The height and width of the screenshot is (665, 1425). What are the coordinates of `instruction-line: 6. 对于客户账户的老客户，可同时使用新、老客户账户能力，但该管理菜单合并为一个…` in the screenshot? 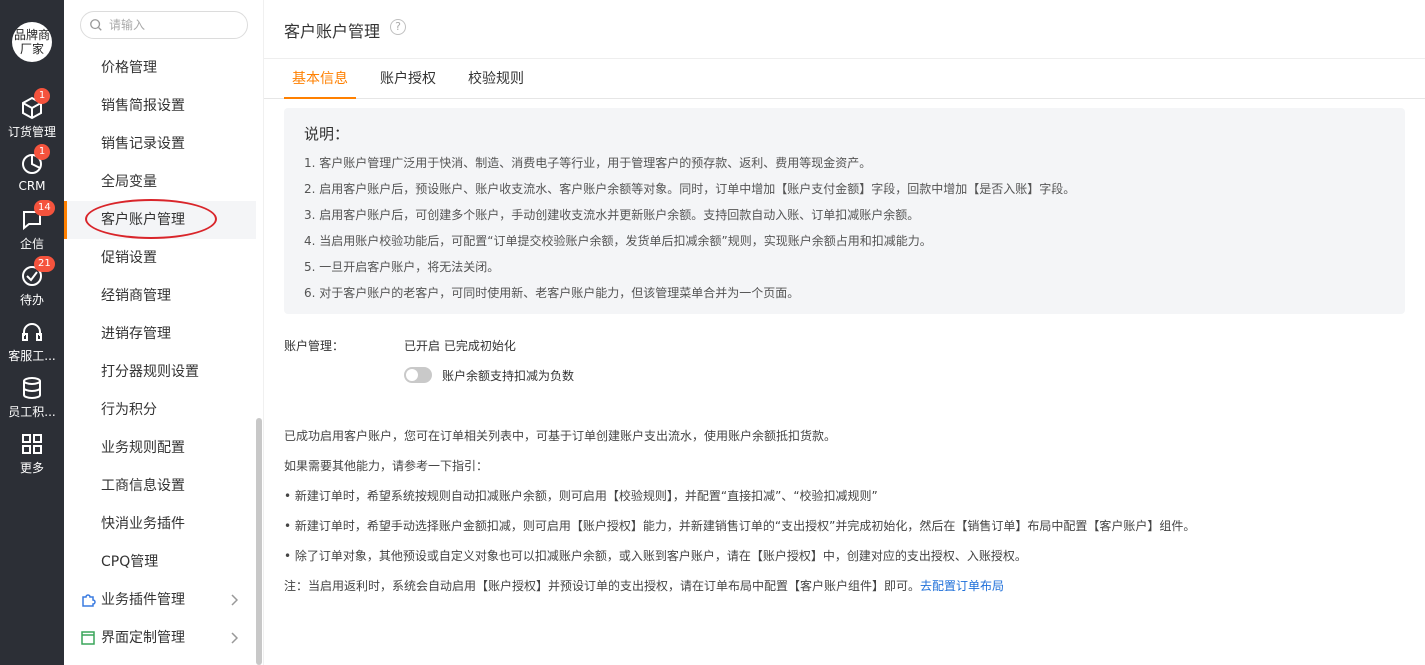 It's located at (552, 293).